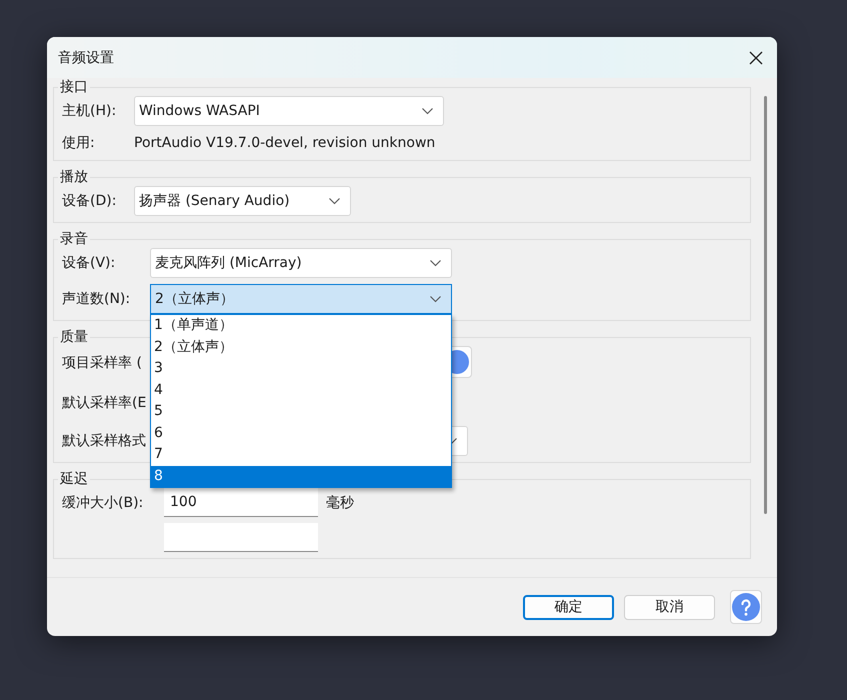  What do you see at coordinates (765, 305) in the screenshot?
I see `scrollbar-thumb` at bounding box center [765, 305].